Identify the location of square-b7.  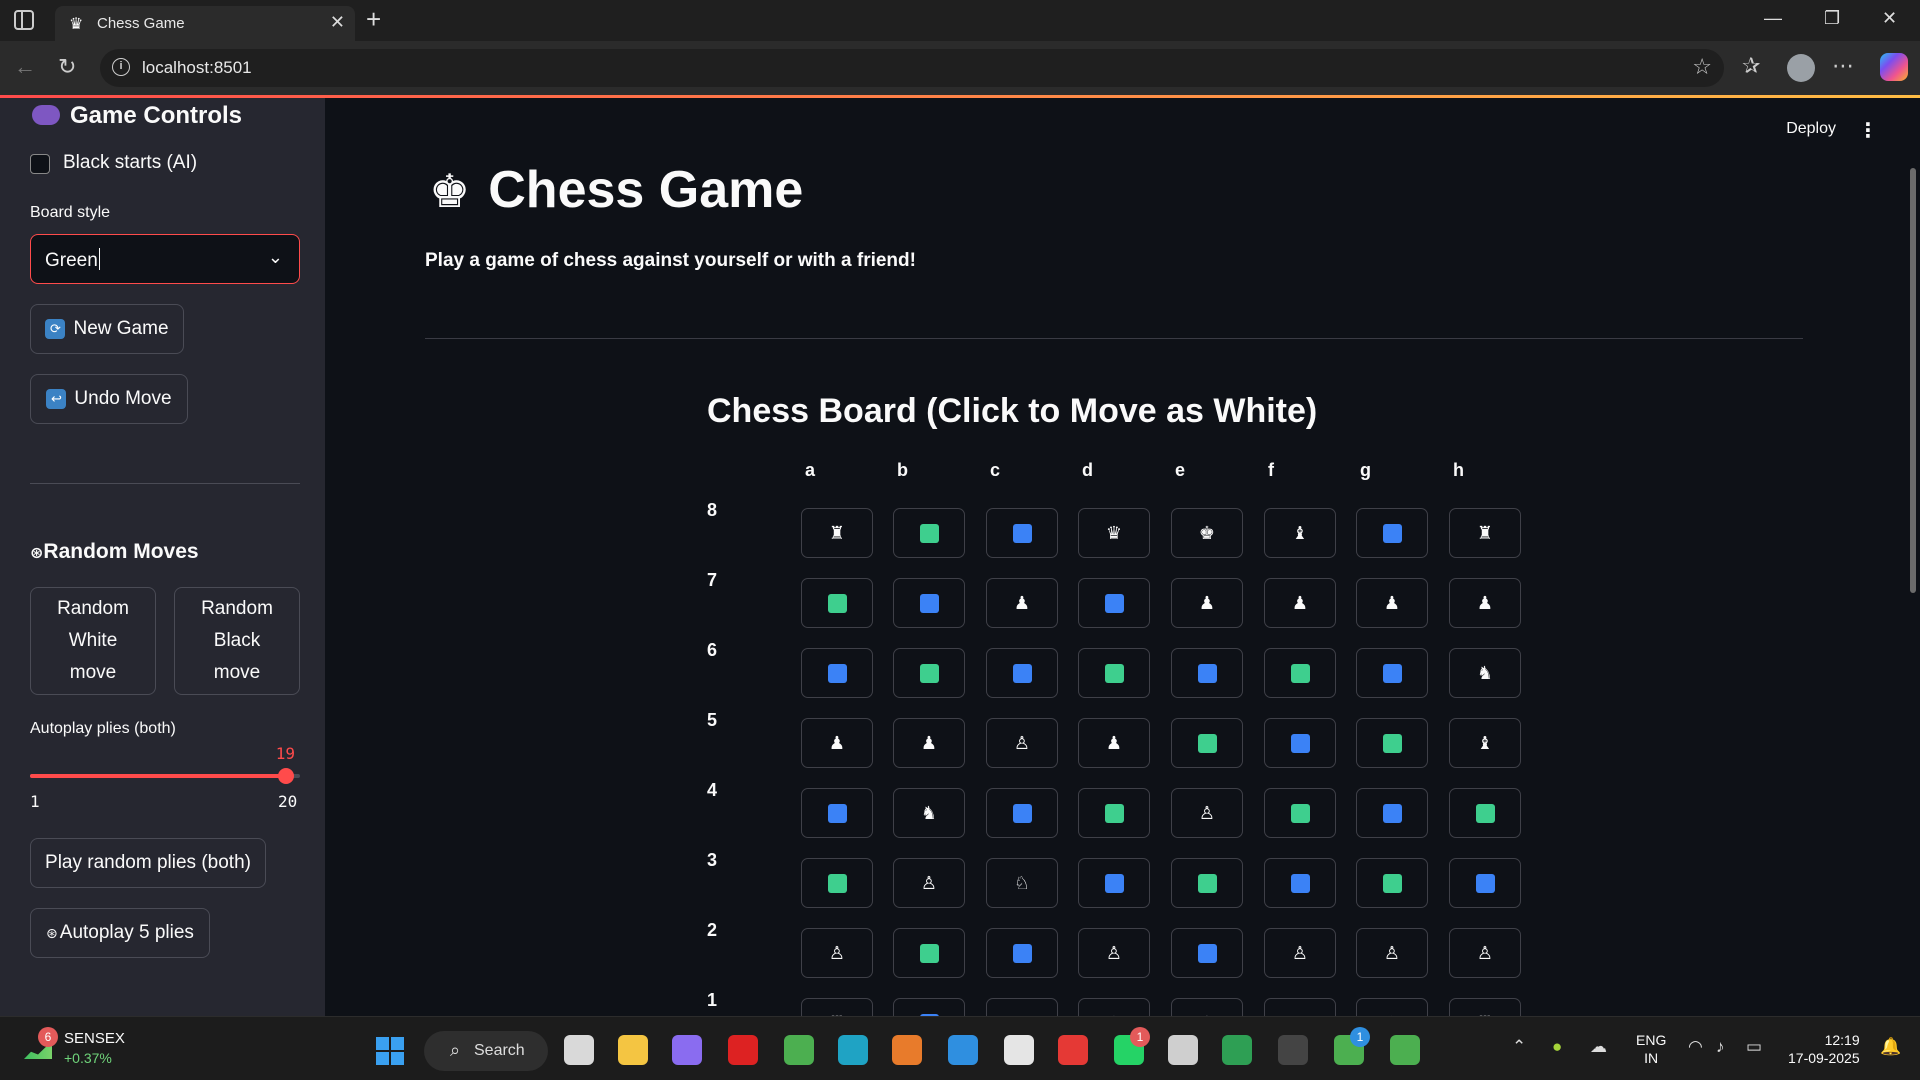
(929, 603).